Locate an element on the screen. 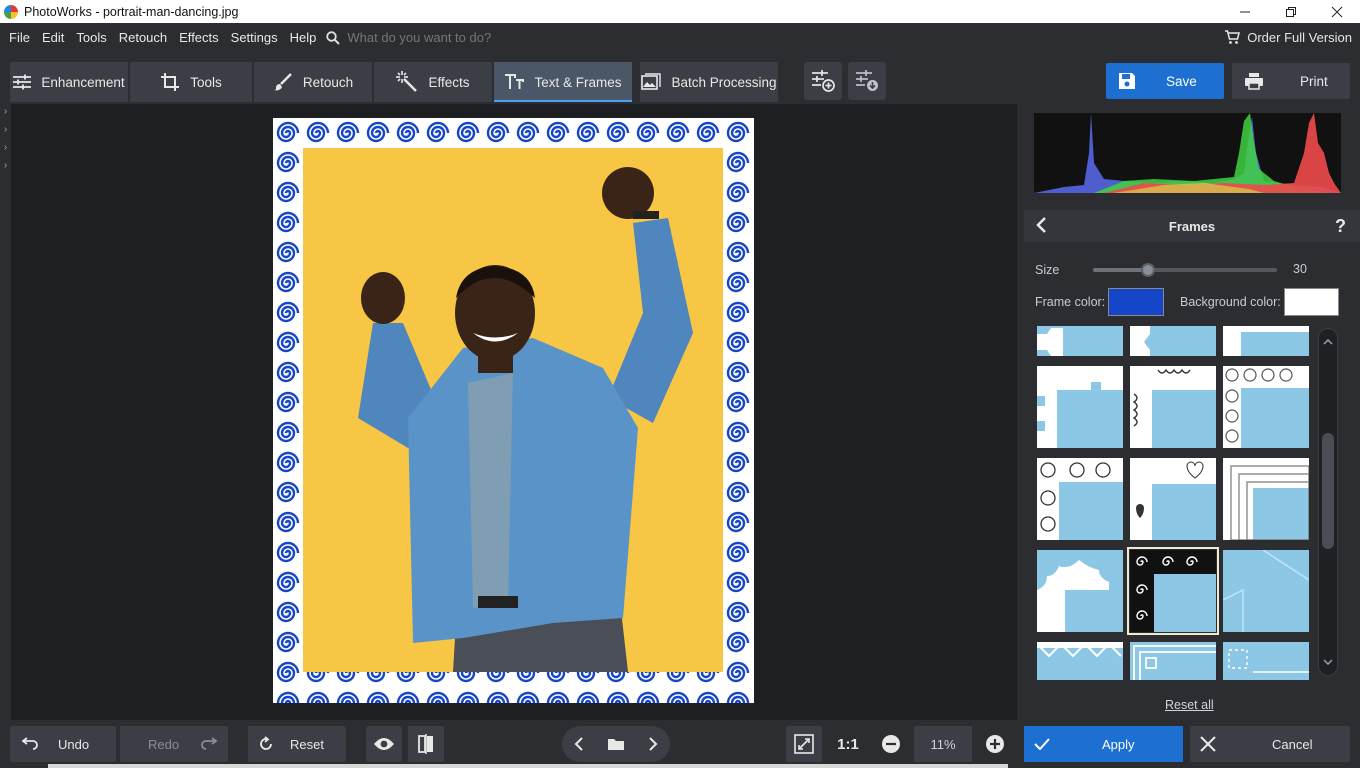  zoom-ratio-label: 1:1 is located at coordinates (848, 744).